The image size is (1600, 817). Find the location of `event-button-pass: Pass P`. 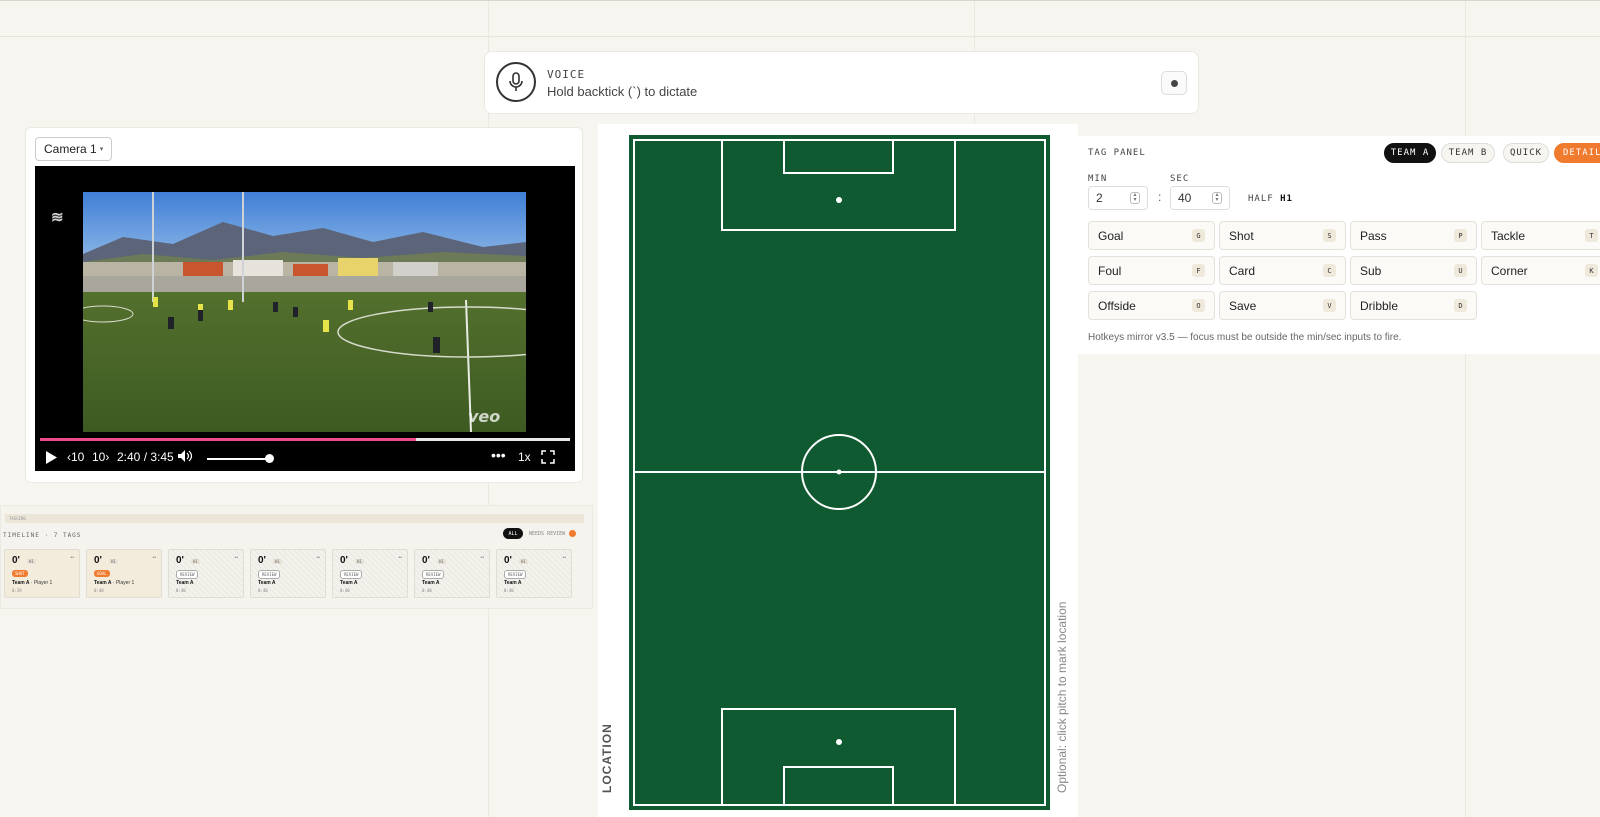

event-button-pass: Pass P is located at coordinates (1413, 235).